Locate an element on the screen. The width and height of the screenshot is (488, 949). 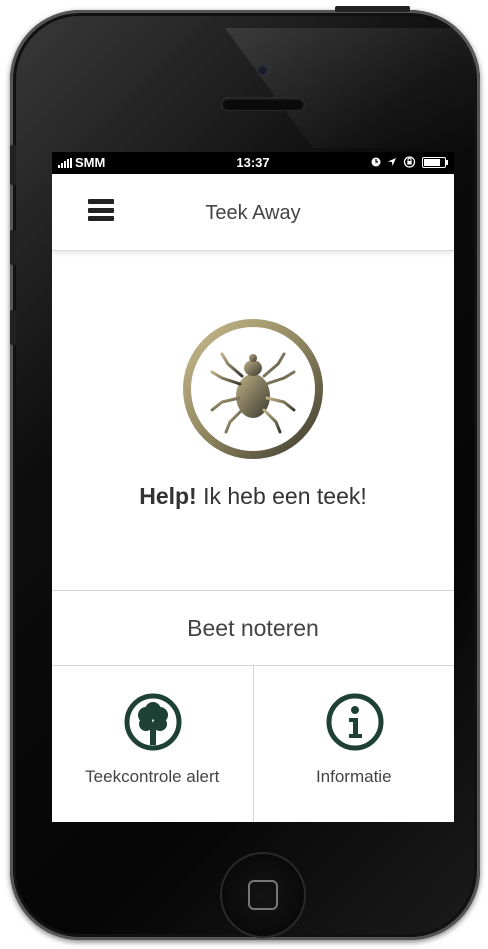
location-arrow-icon is located at coordinates (392, 162).